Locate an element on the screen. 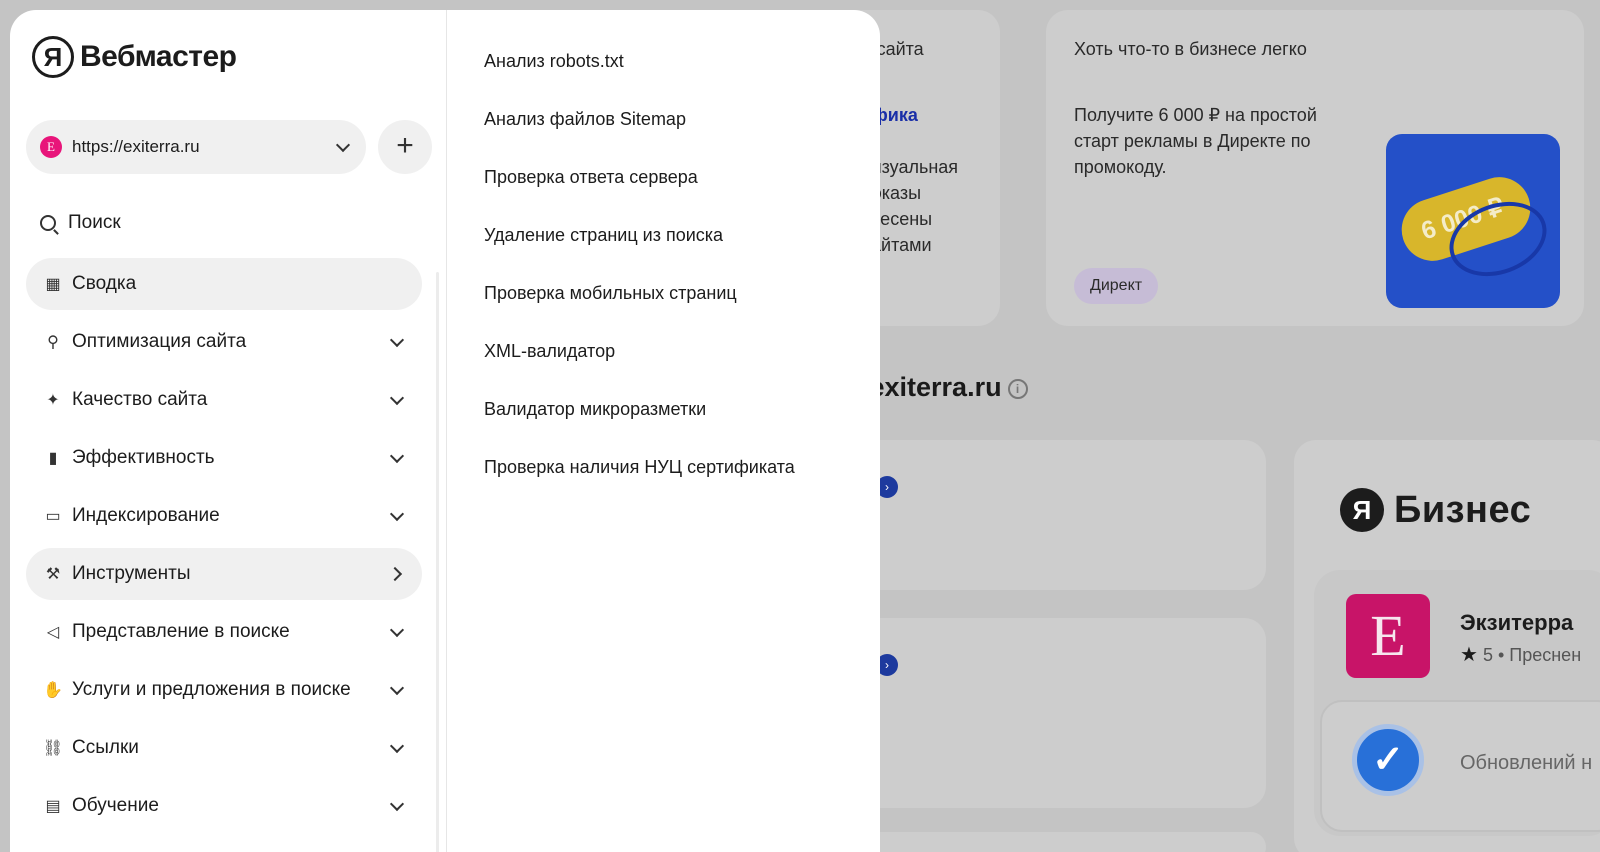 The width and height of the screenshot is (1600, 852). sitemap-icon: ⚲ is located at coordinates (53, 342).